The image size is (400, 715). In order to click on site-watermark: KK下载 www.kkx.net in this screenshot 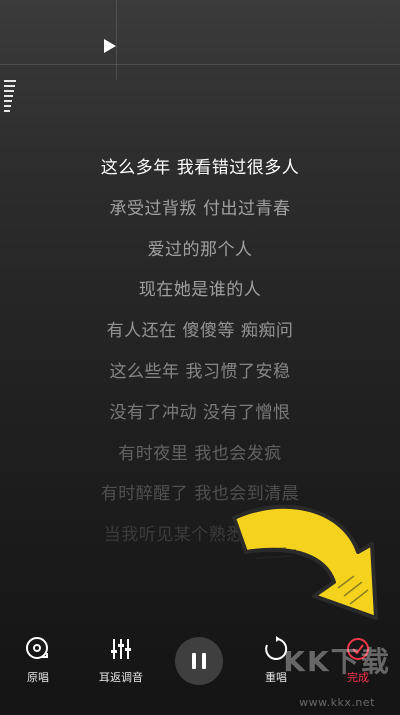, I will do `click(337, 672)`.